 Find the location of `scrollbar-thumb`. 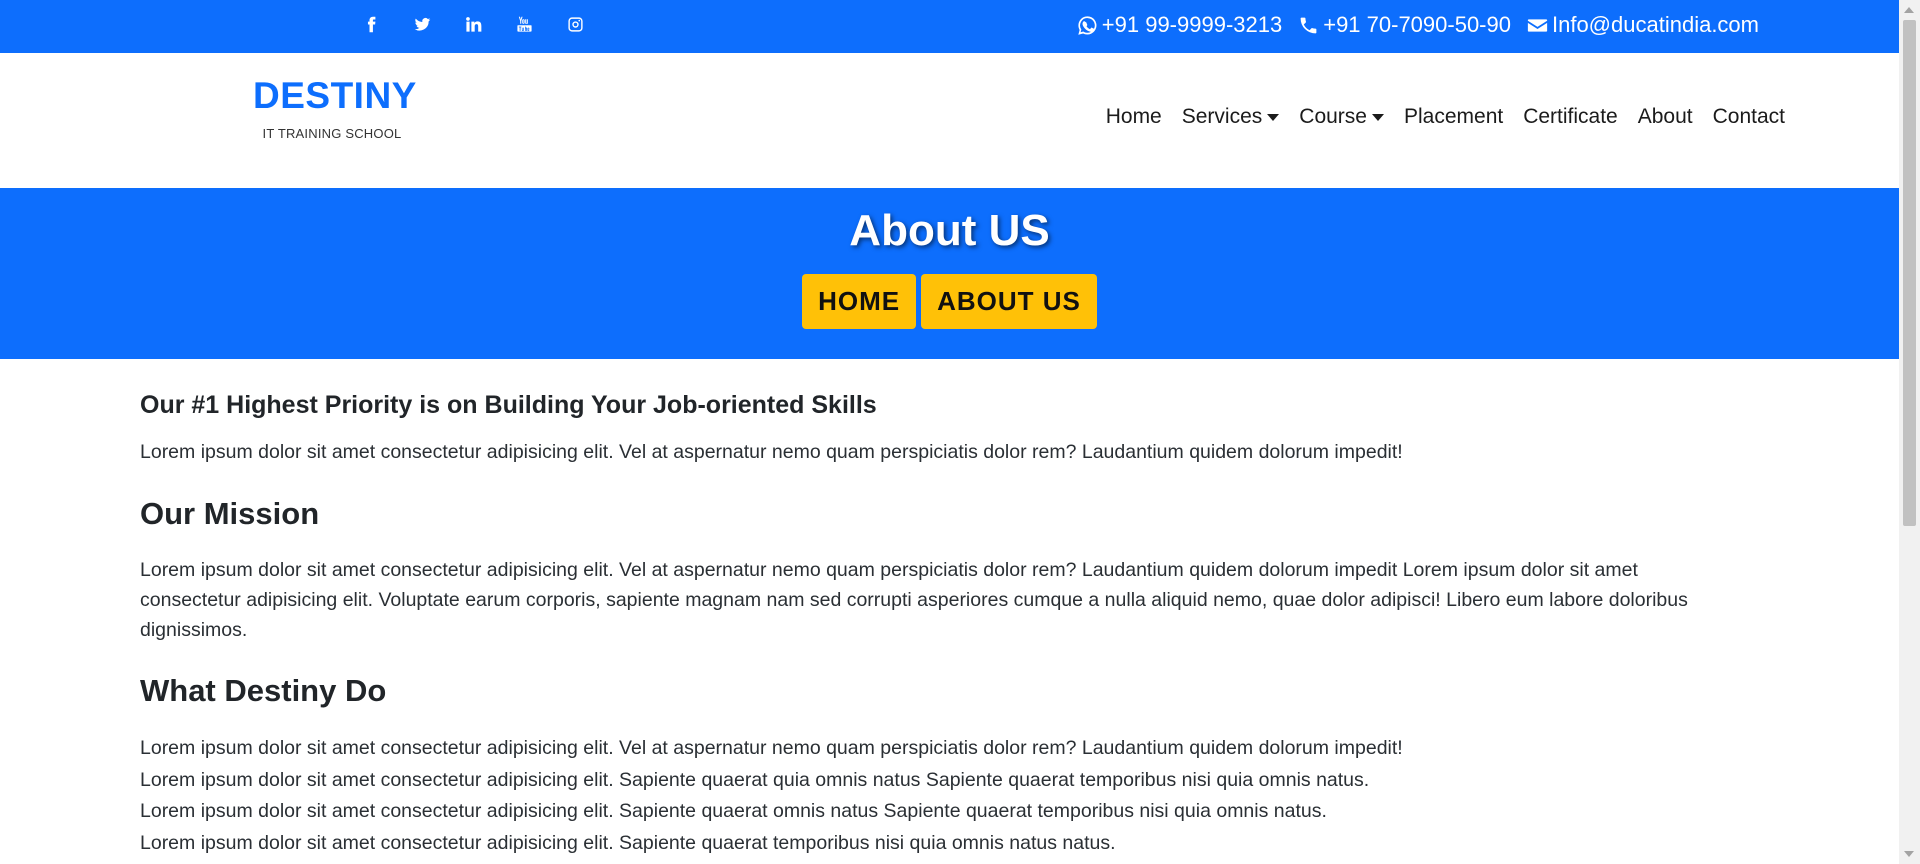

scrollbar-thumb is located at coordinates (1909, 273).